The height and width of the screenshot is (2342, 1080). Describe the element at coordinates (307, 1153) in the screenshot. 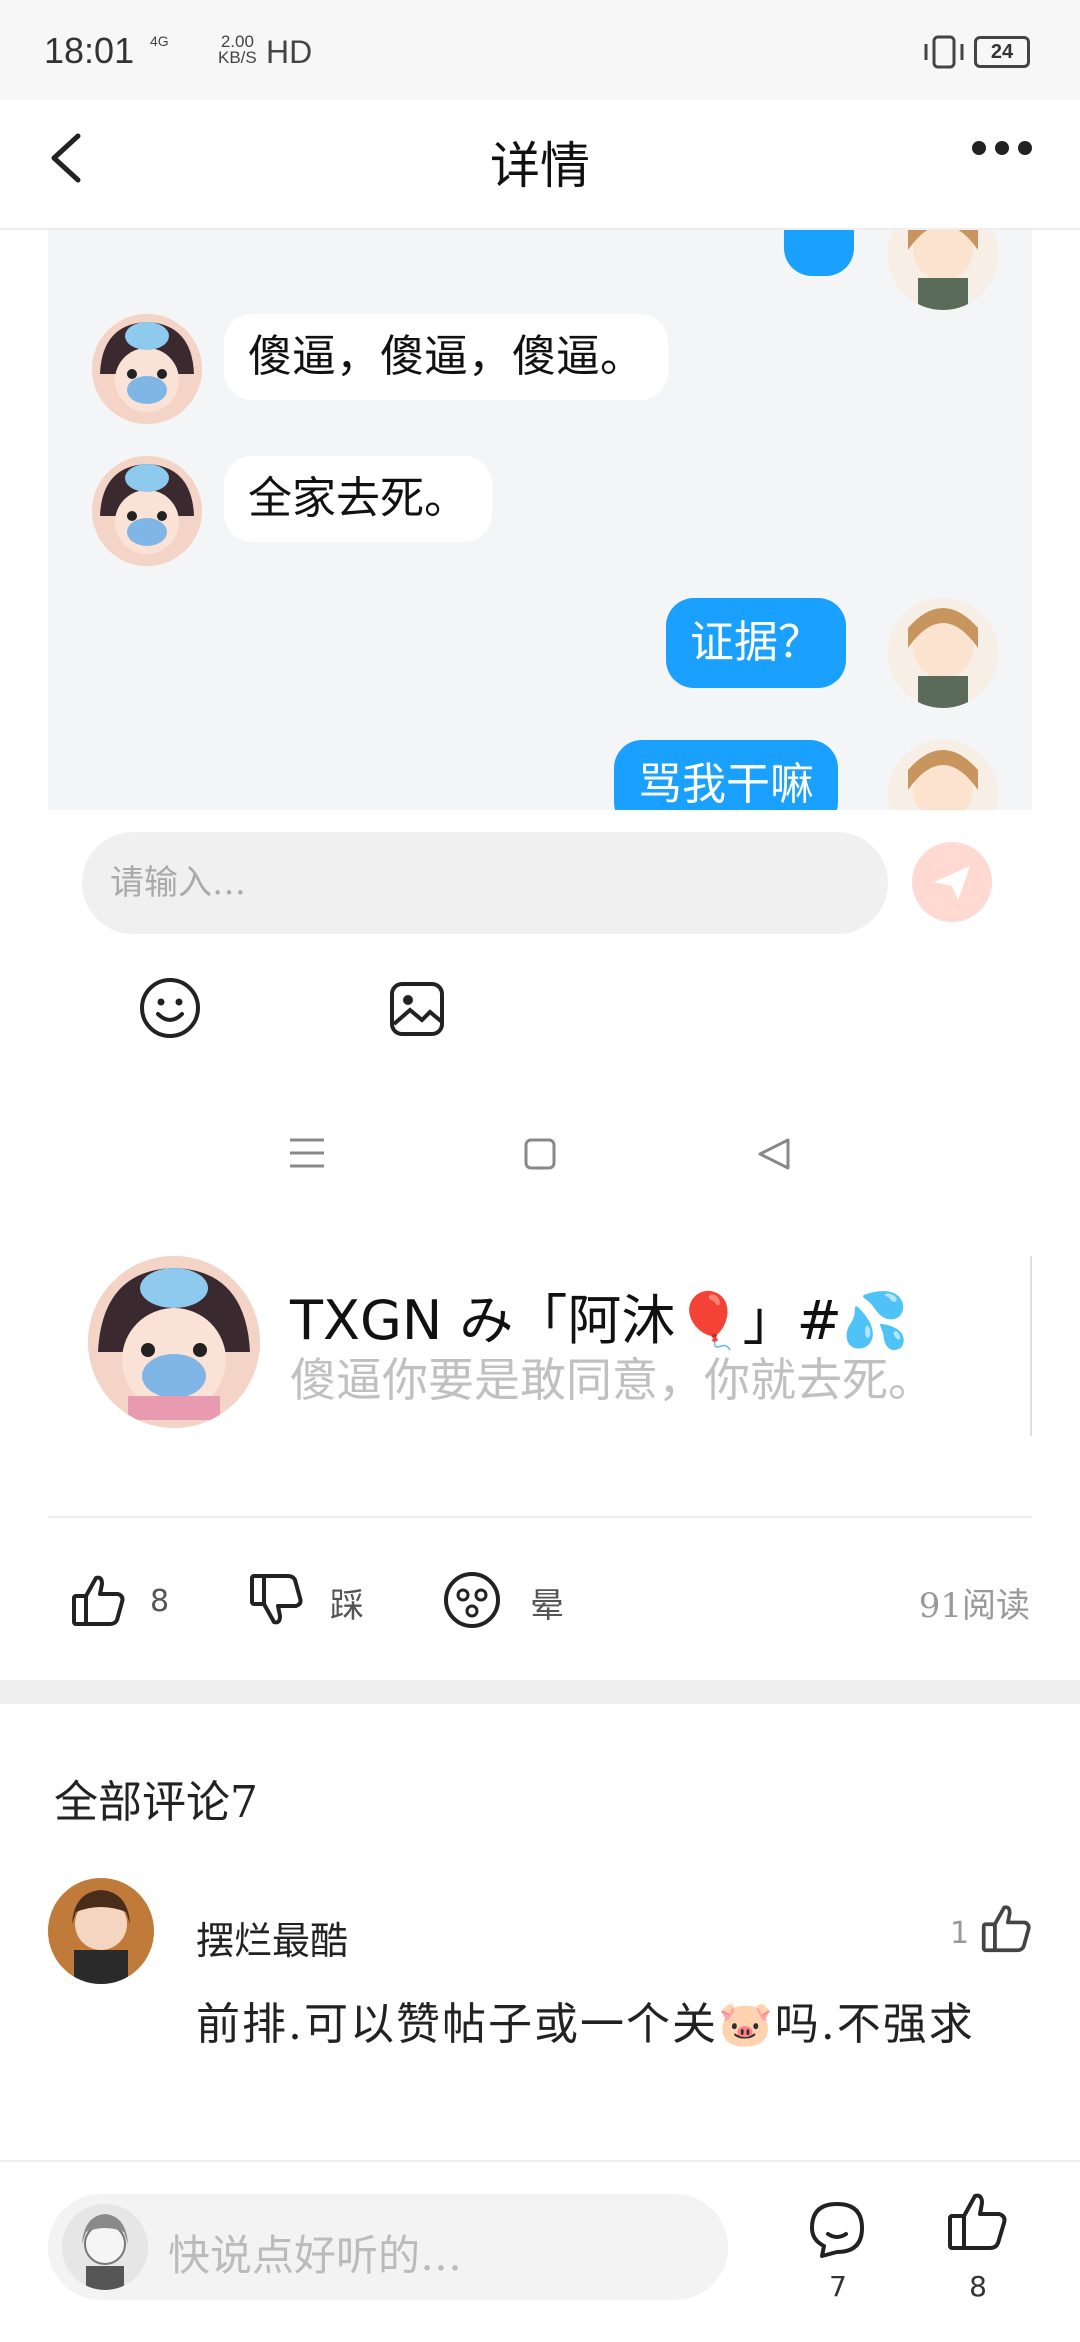

I see `menu-icon` at that location.